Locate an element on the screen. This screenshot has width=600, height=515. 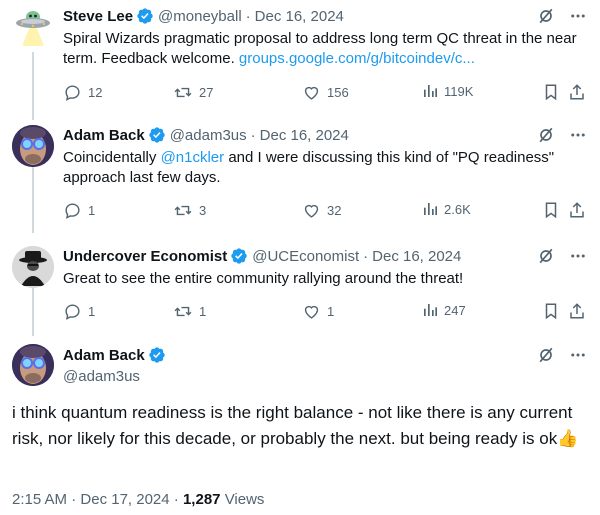
action-bar: 12 27 156 119K is located at coordinates (325, 93).